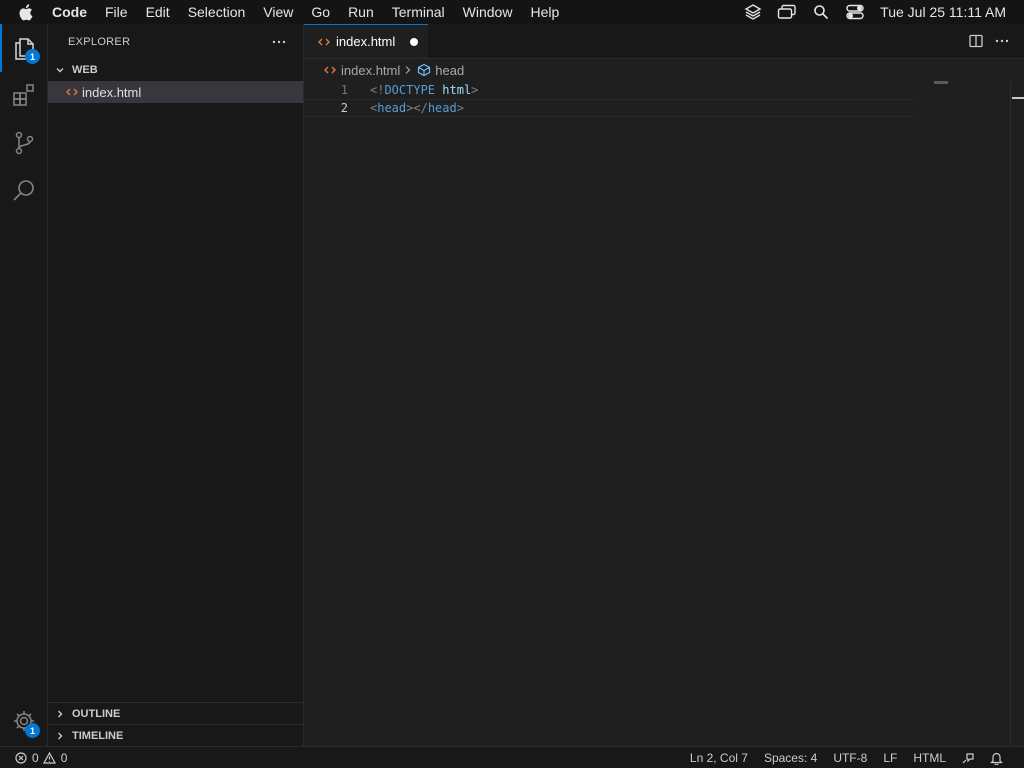  Describe the element at coordinates (175, 735) in the screenshot. I see `timeline-section: TIMELINE` at that location.